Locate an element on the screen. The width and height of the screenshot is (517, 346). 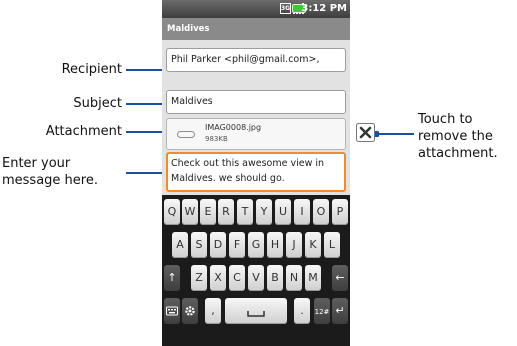
space-icon is located at coordinates (256, 314).